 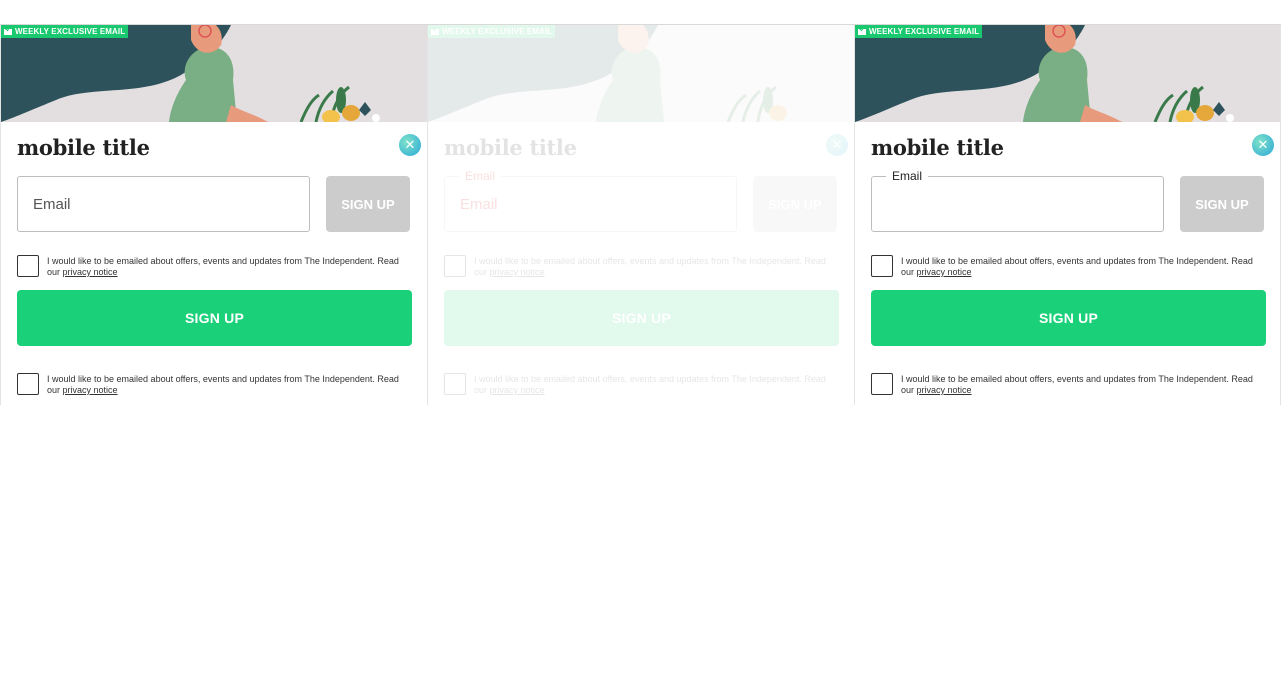 I want to click on email-field, so click(x=163, y=204).